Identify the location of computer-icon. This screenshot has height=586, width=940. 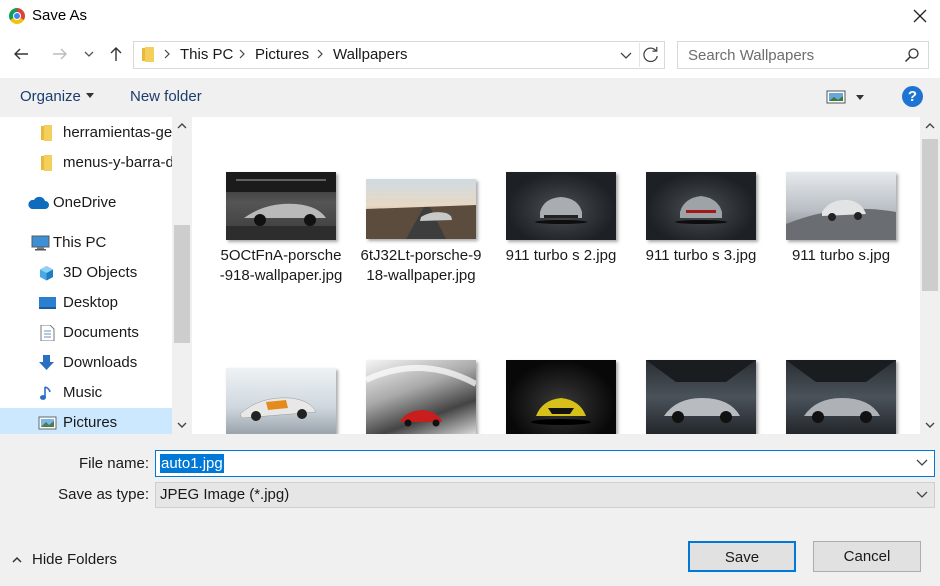
(40, 243).